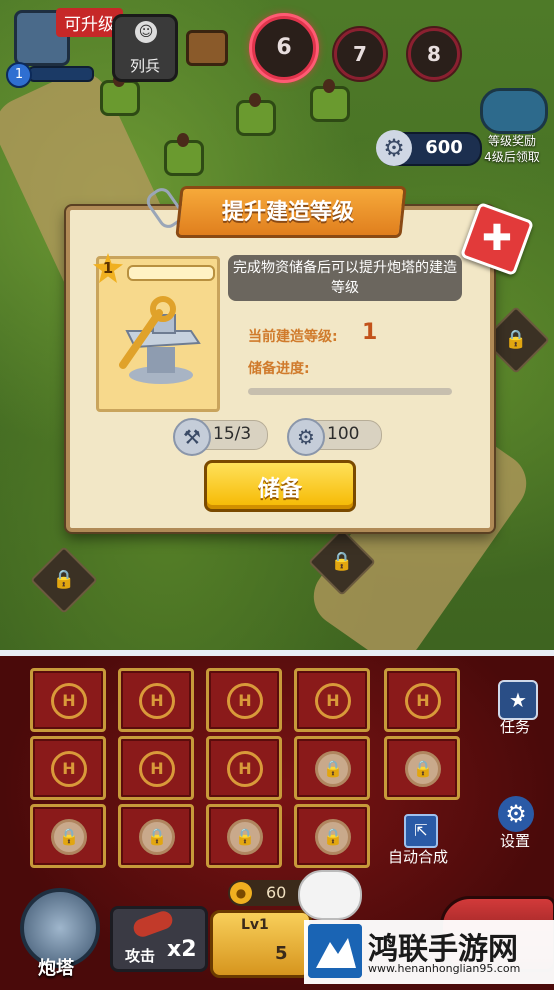 This screenshot has width=554, height=990. What do you see at coordinates (153, 924) in the screenshot?
I see `missile-icon` at bounding box center [153, 924].